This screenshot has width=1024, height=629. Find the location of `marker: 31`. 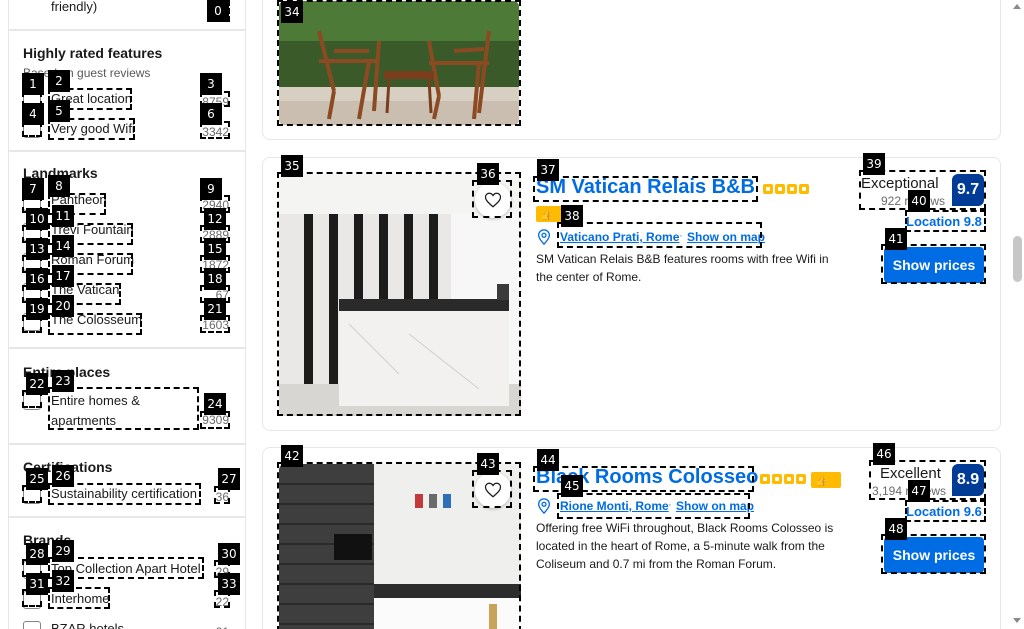

marker: 31 is located at coordinates (37, 584).